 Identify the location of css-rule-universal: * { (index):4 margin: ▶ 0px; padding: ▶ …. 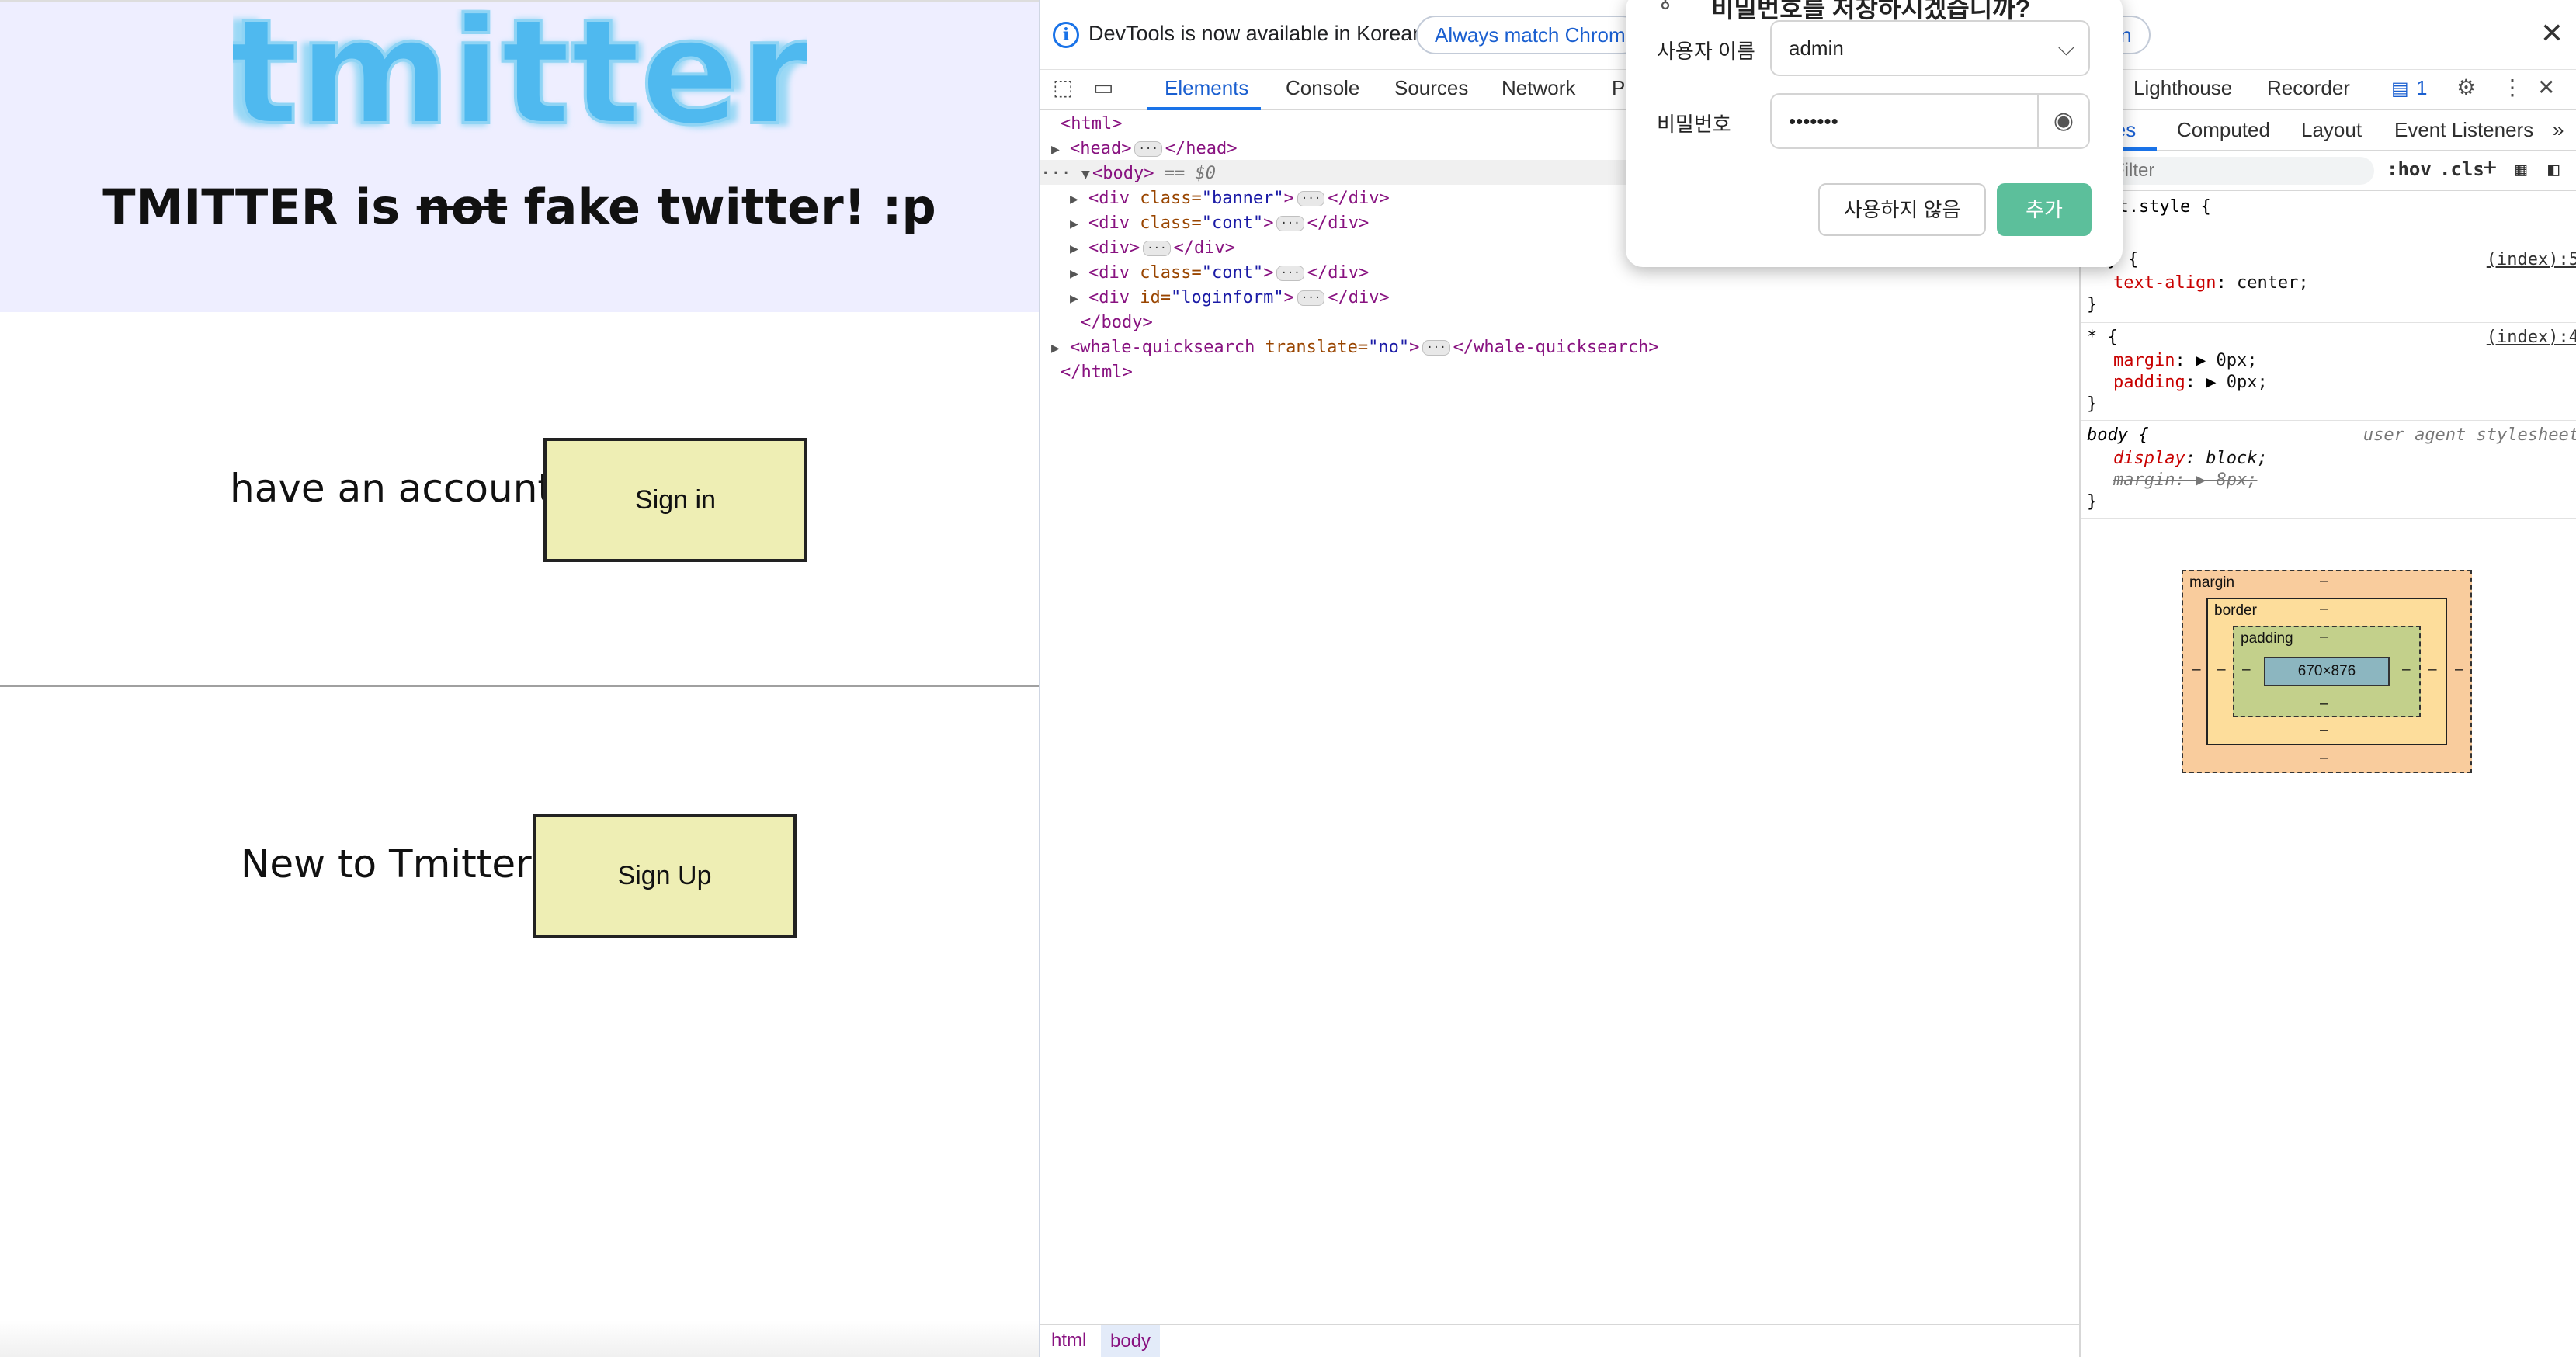
(2328, 372).